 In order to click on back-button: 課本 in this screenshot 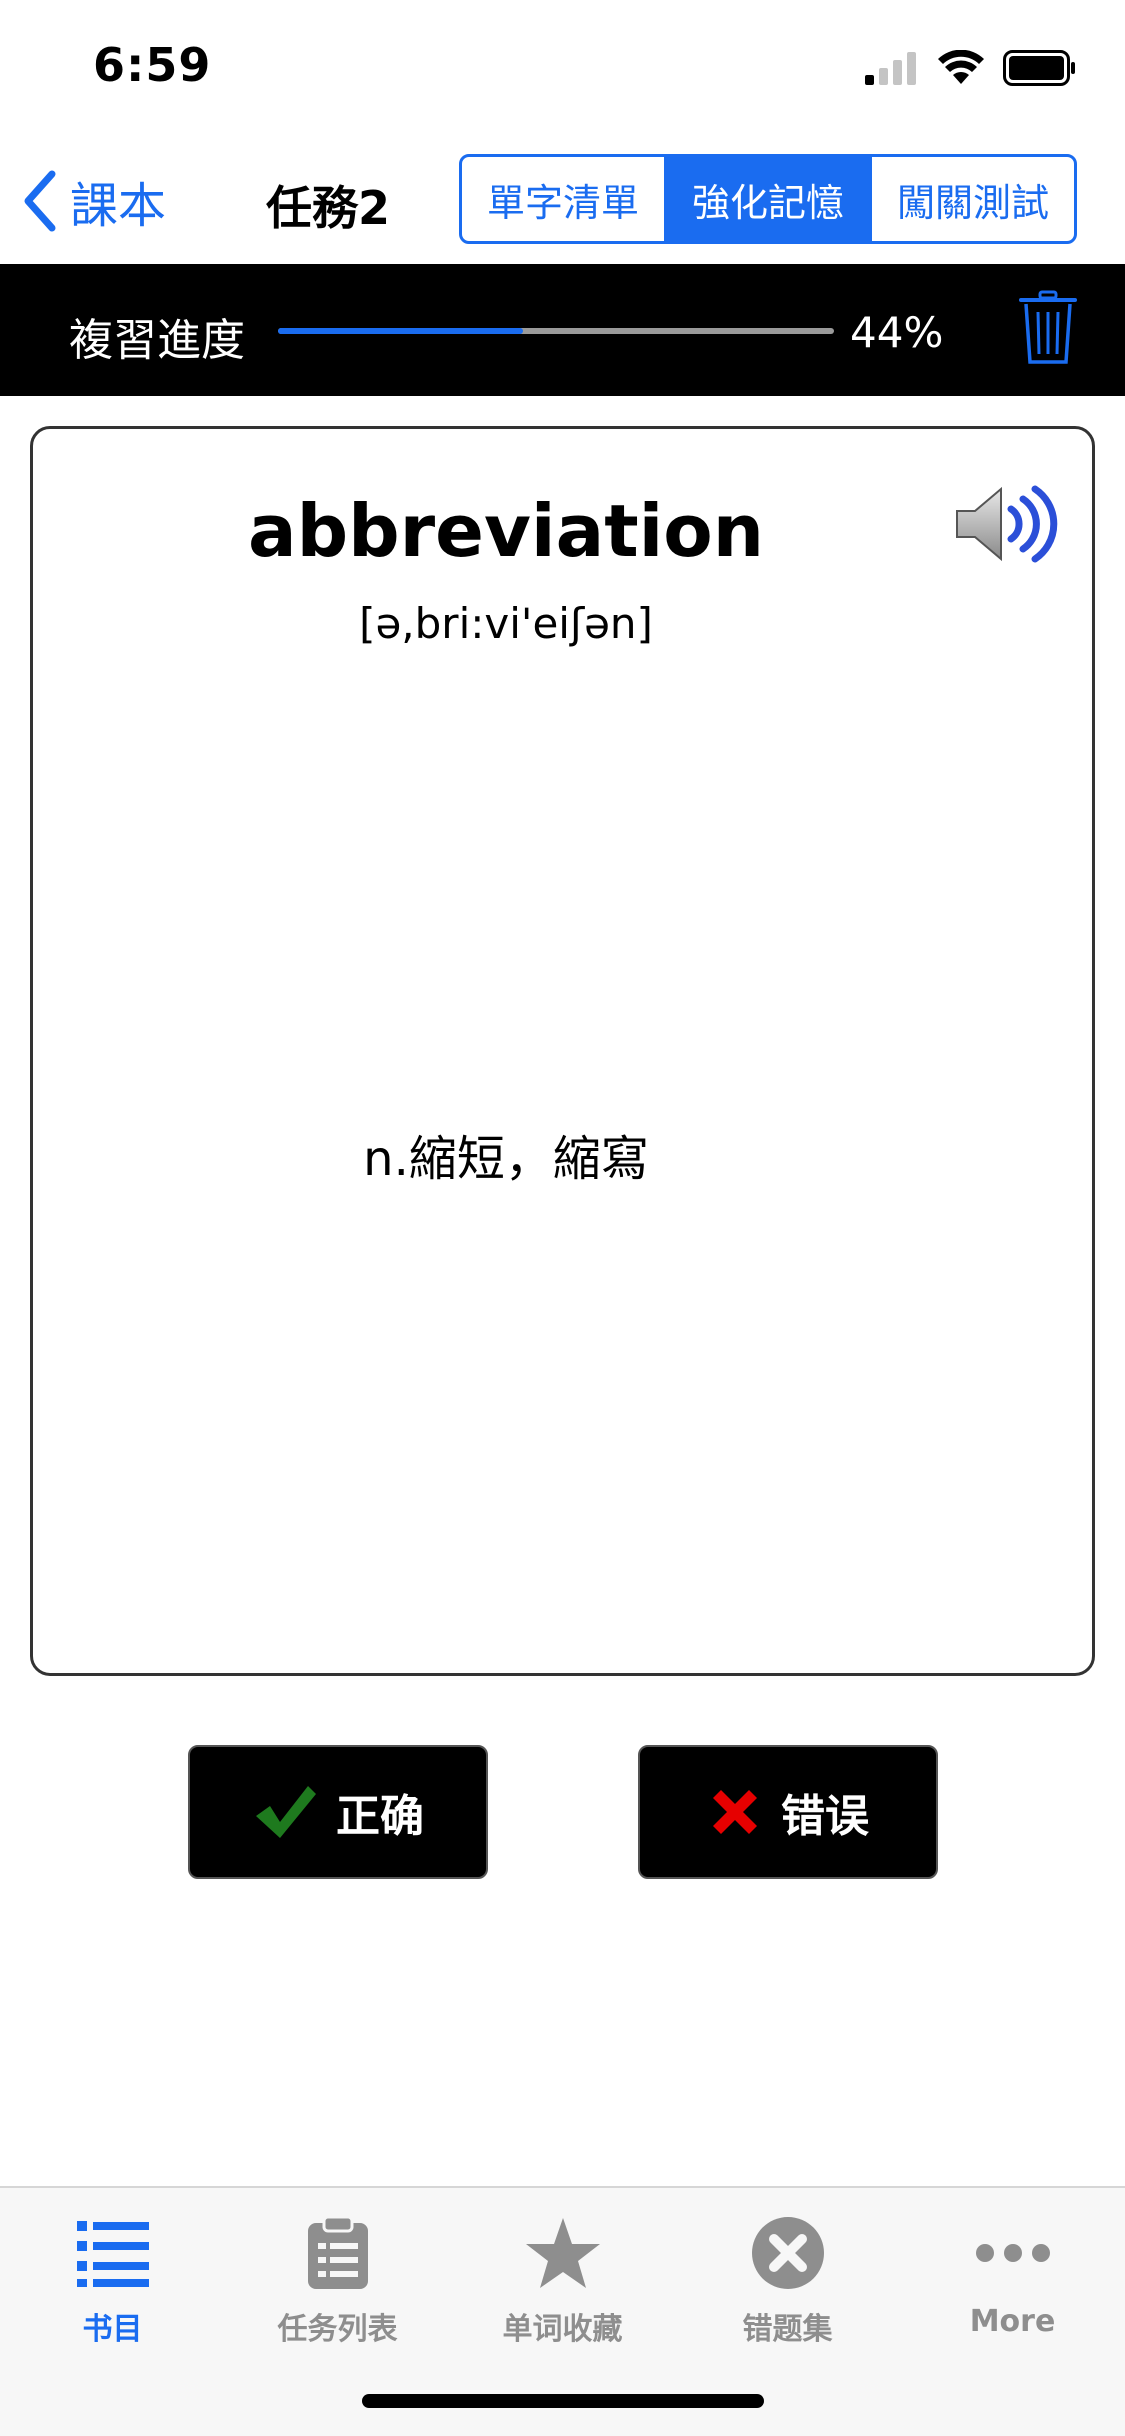, I will do `click(94, 201)`.